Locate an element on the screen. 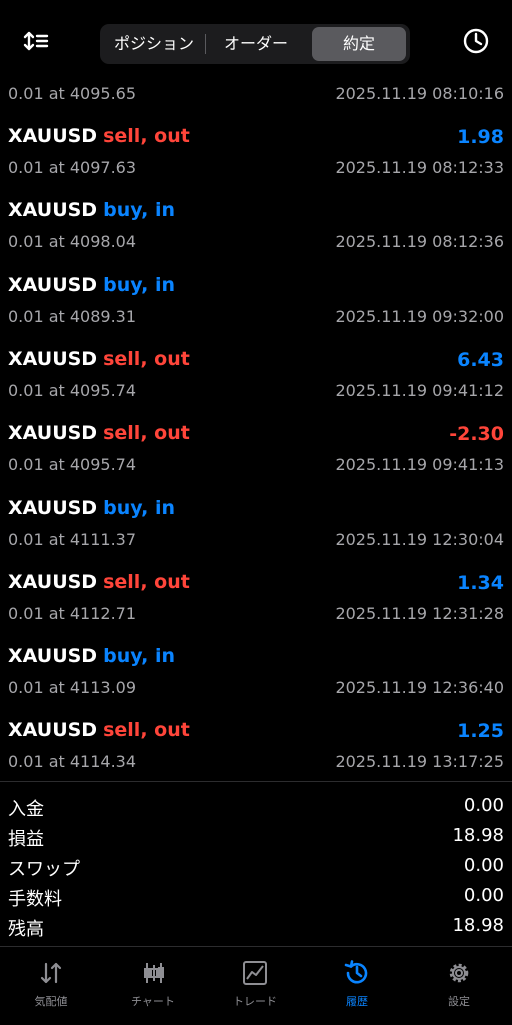 The image size is (512, 1025). deal-time: 2025.11.19 08:12:36 is located at coordinates (419, 241).